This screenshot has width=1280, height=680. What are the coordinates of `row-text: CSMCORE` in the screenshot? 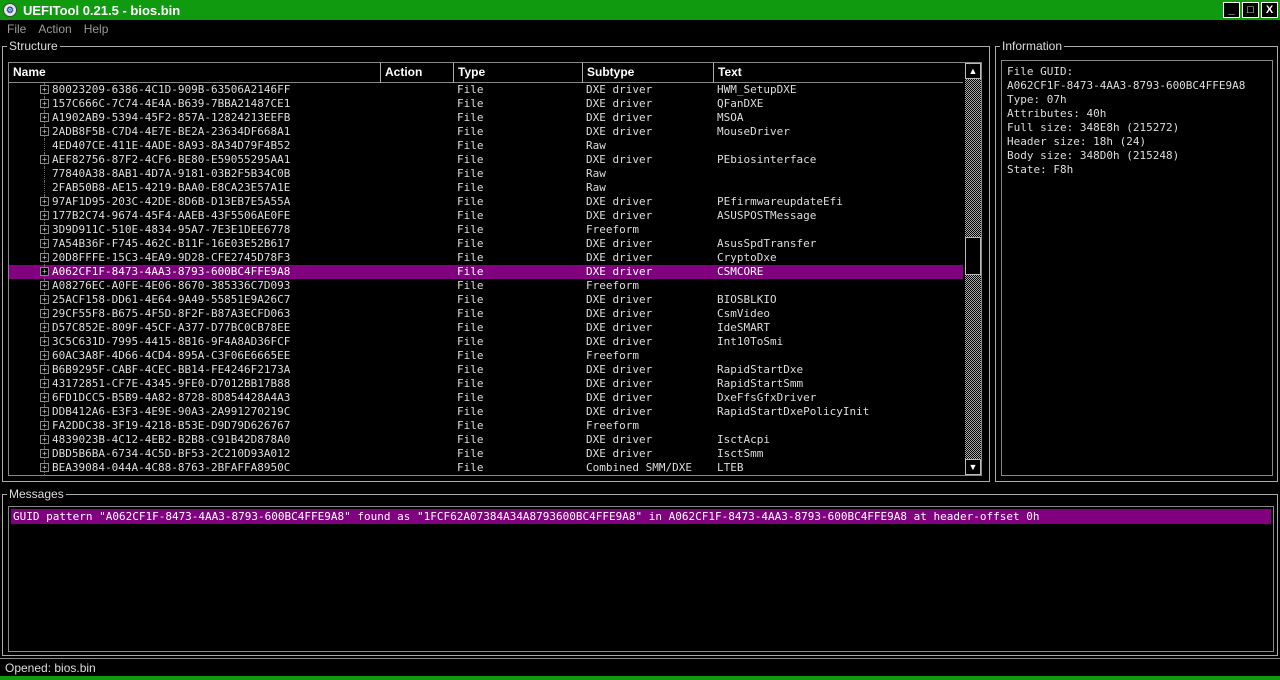 It's located at (740, 271).